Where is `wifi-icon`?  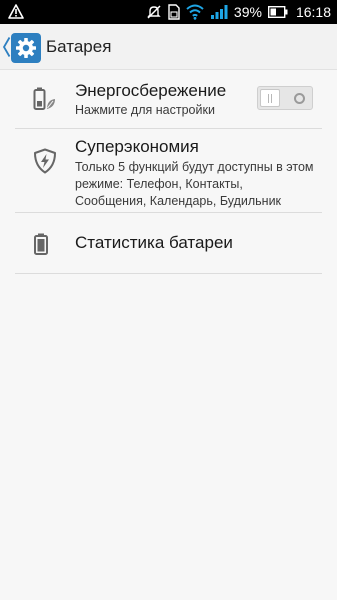 wifi-icon is located at coordinates (195, 12).